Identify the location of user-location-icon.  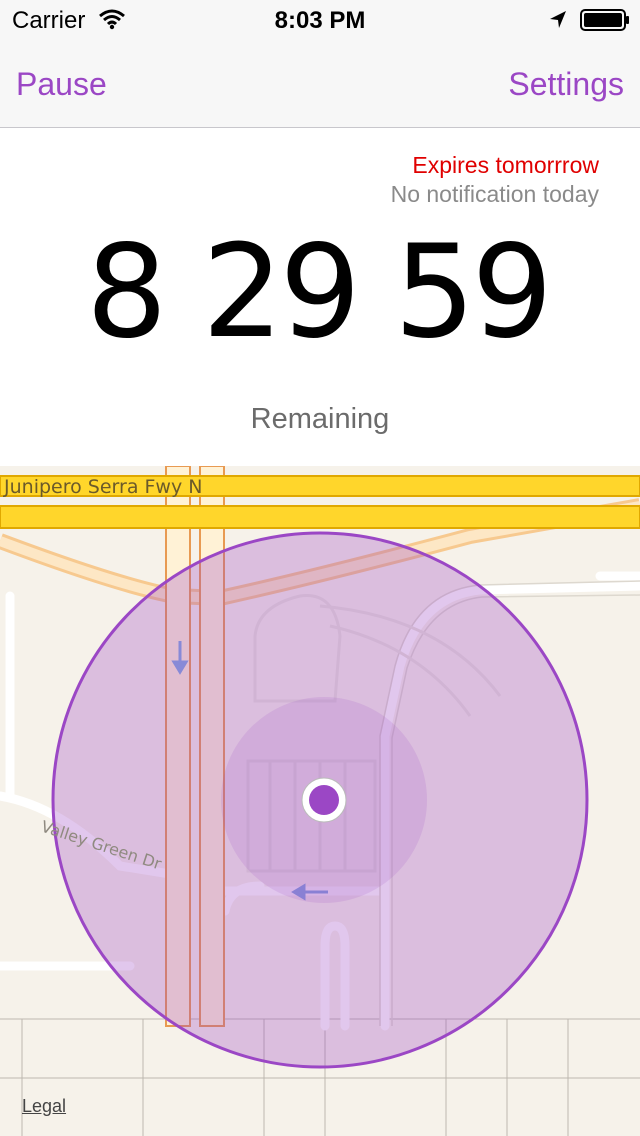
(324, 800).